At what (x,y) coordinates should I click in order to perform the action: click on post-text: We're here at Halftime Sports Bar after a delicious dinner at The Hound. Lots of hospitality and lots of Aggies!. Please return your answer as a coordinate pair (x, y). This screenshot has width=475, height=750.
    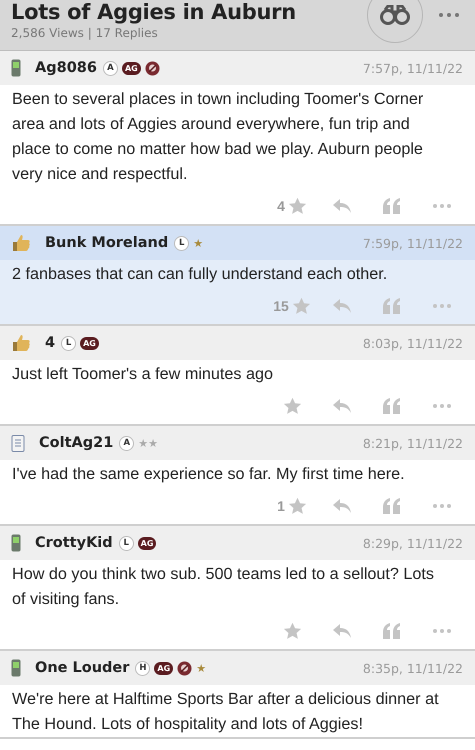
    Looking at the image, I should click on (225, 712).